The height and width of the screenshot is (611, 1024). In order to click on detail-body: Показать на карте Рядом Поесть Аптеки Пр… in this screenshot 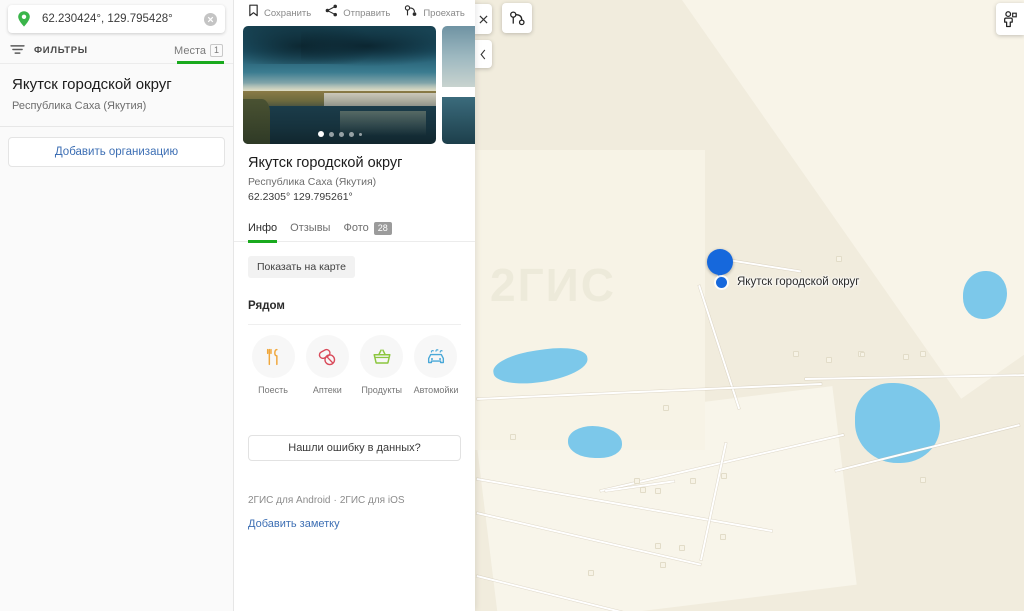, I will do `click(354, 394)`.